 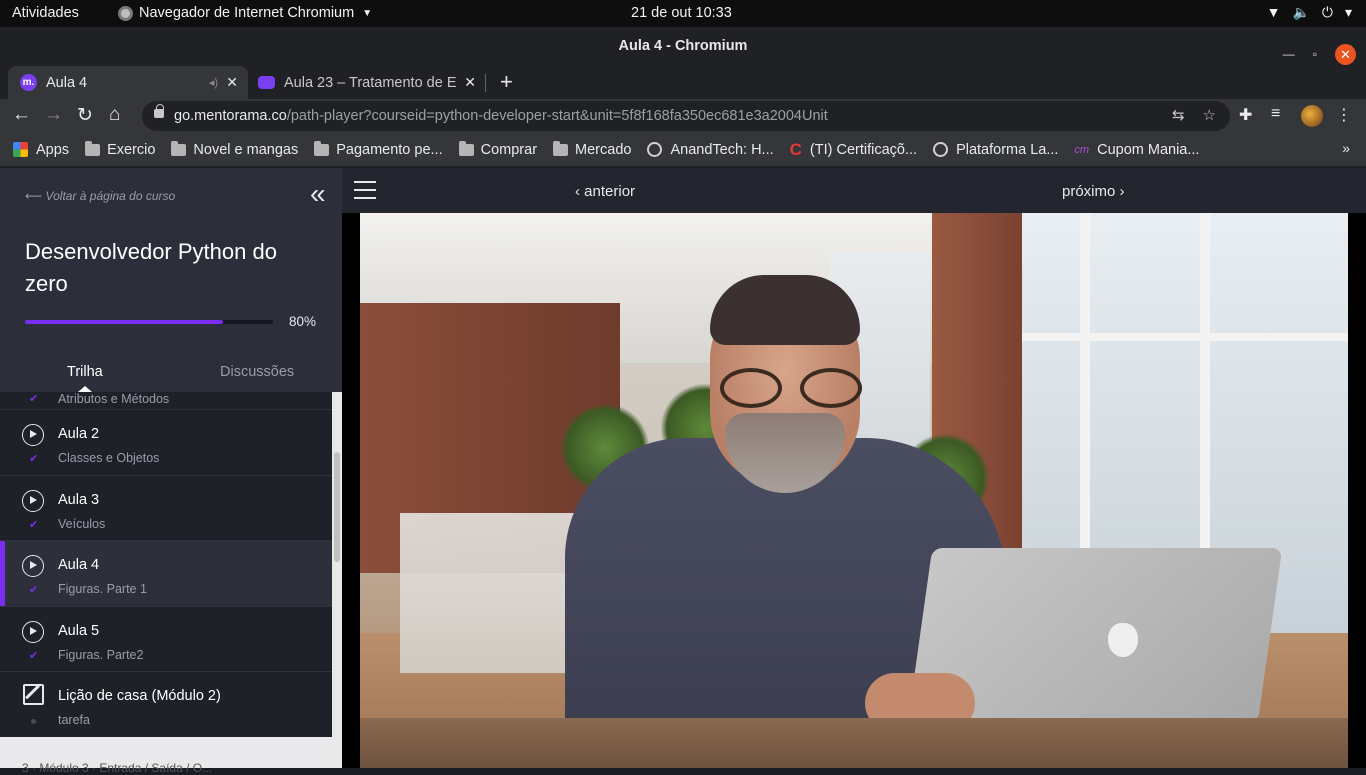 I want to click on tab-aula-23: Aula 23 – Tratamento de E ✕, so click(x=368, y=82).